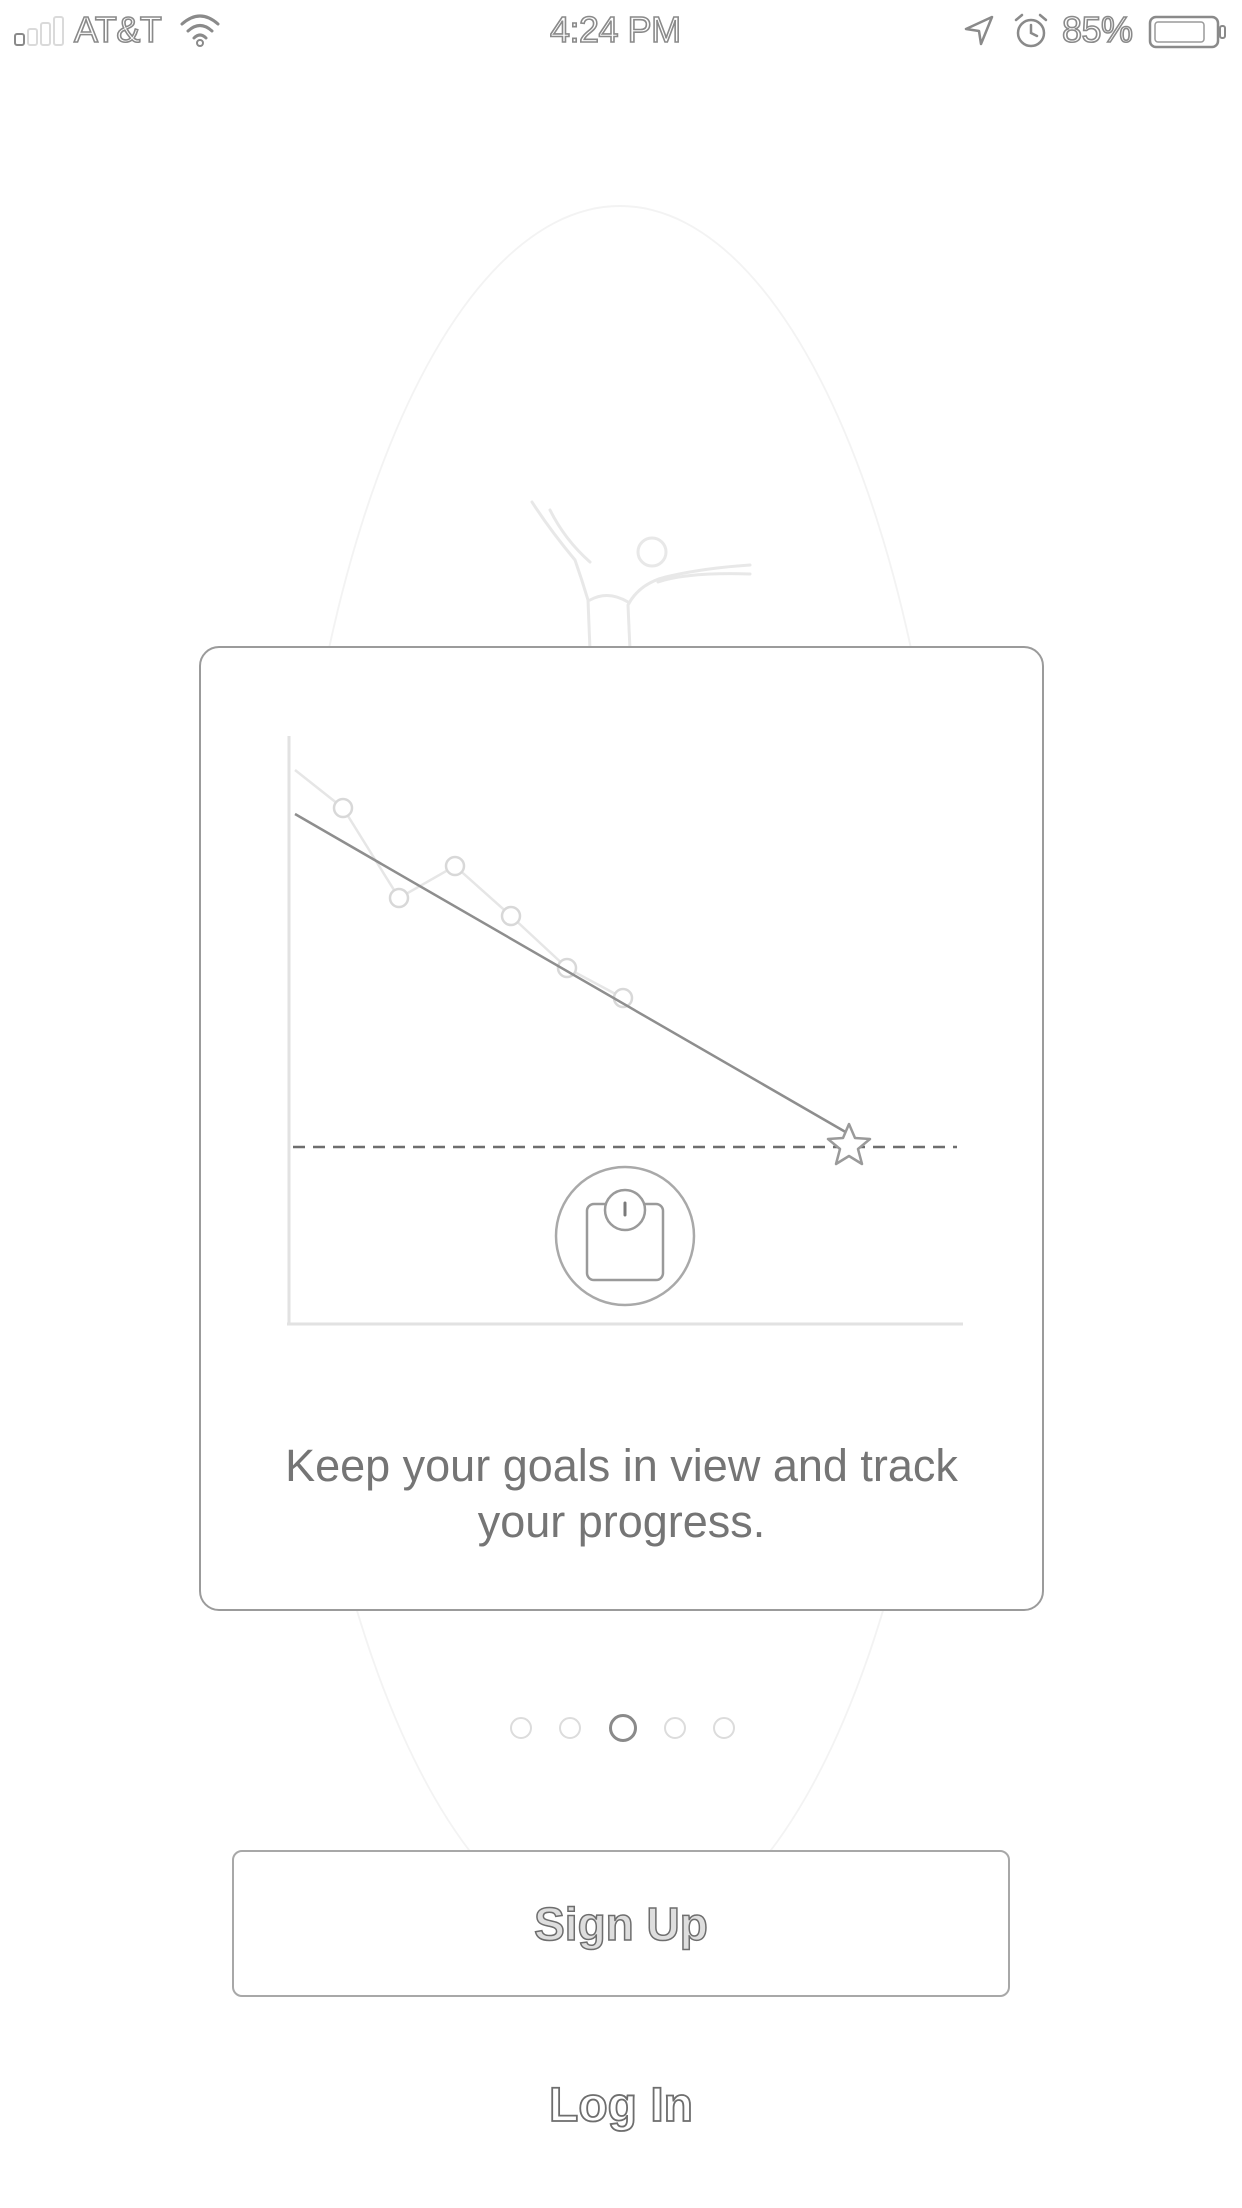 This screenshot has width=1242, height=2208. Describe the element at coordinates (1097, 29) in the screenshot. I see `battery-percent: 85%` at that location.